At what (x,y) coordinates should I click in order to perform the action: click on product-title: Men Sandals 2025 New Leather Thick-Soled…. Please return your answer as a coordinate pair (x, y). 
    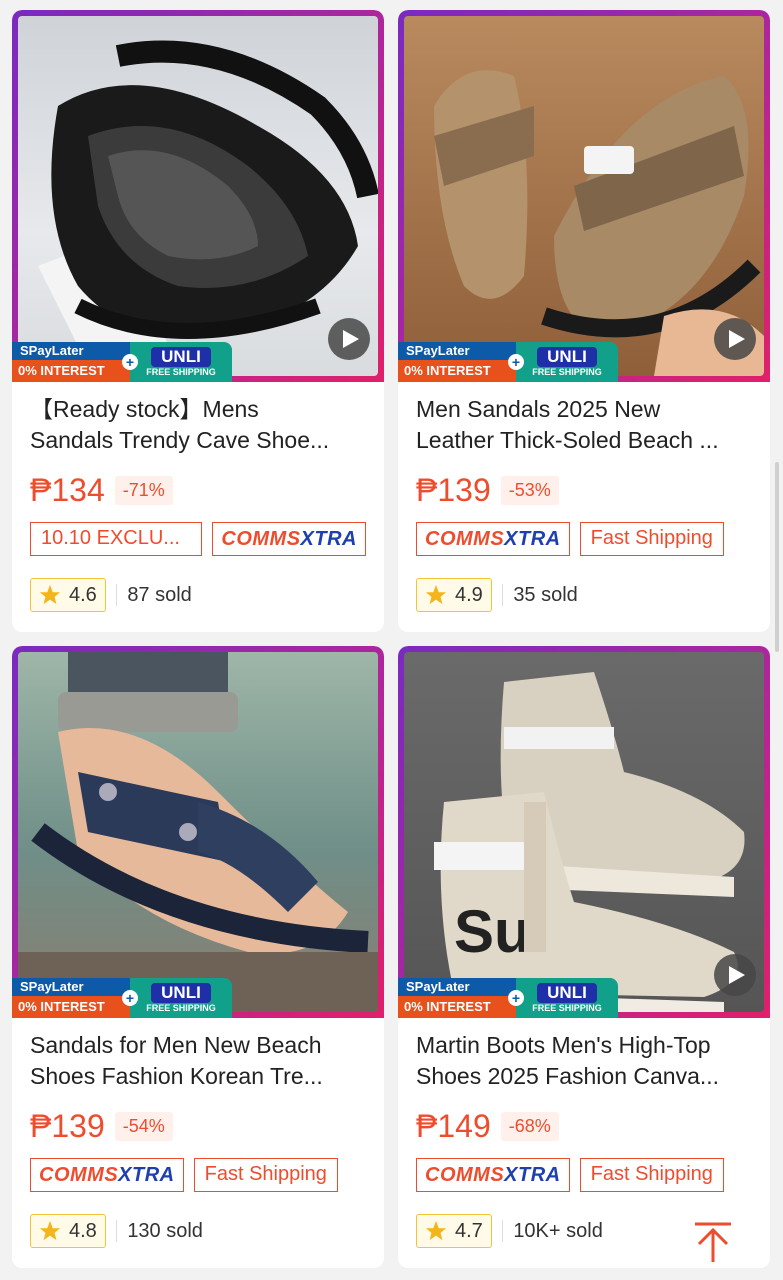
    Looking at the image, I should click on (584, 425).